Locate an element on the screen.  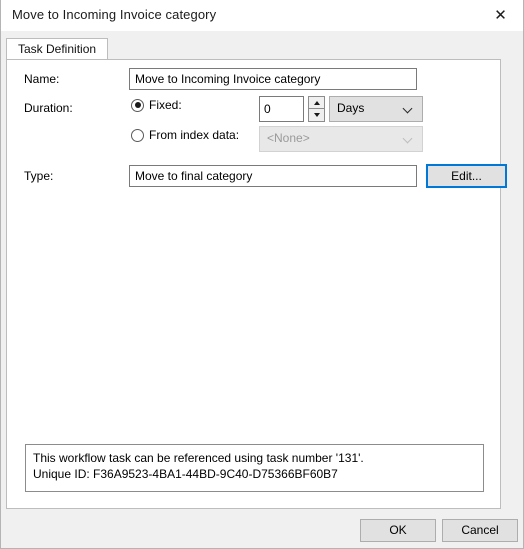
duration-value-input is located at coordinates (281, 109).